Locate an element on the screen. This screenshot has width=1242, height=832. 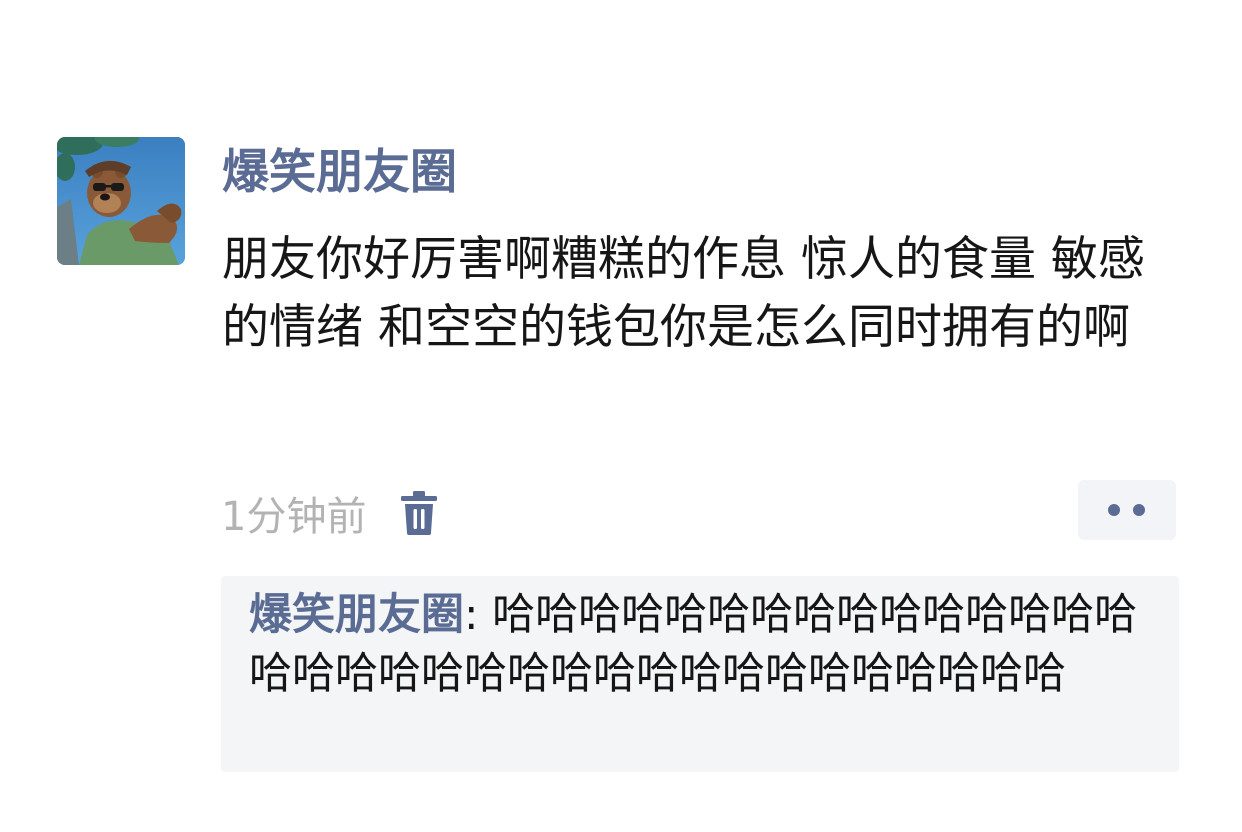
post-author-name: 爆笑朋友圈 is located at coordinates (339, 173).